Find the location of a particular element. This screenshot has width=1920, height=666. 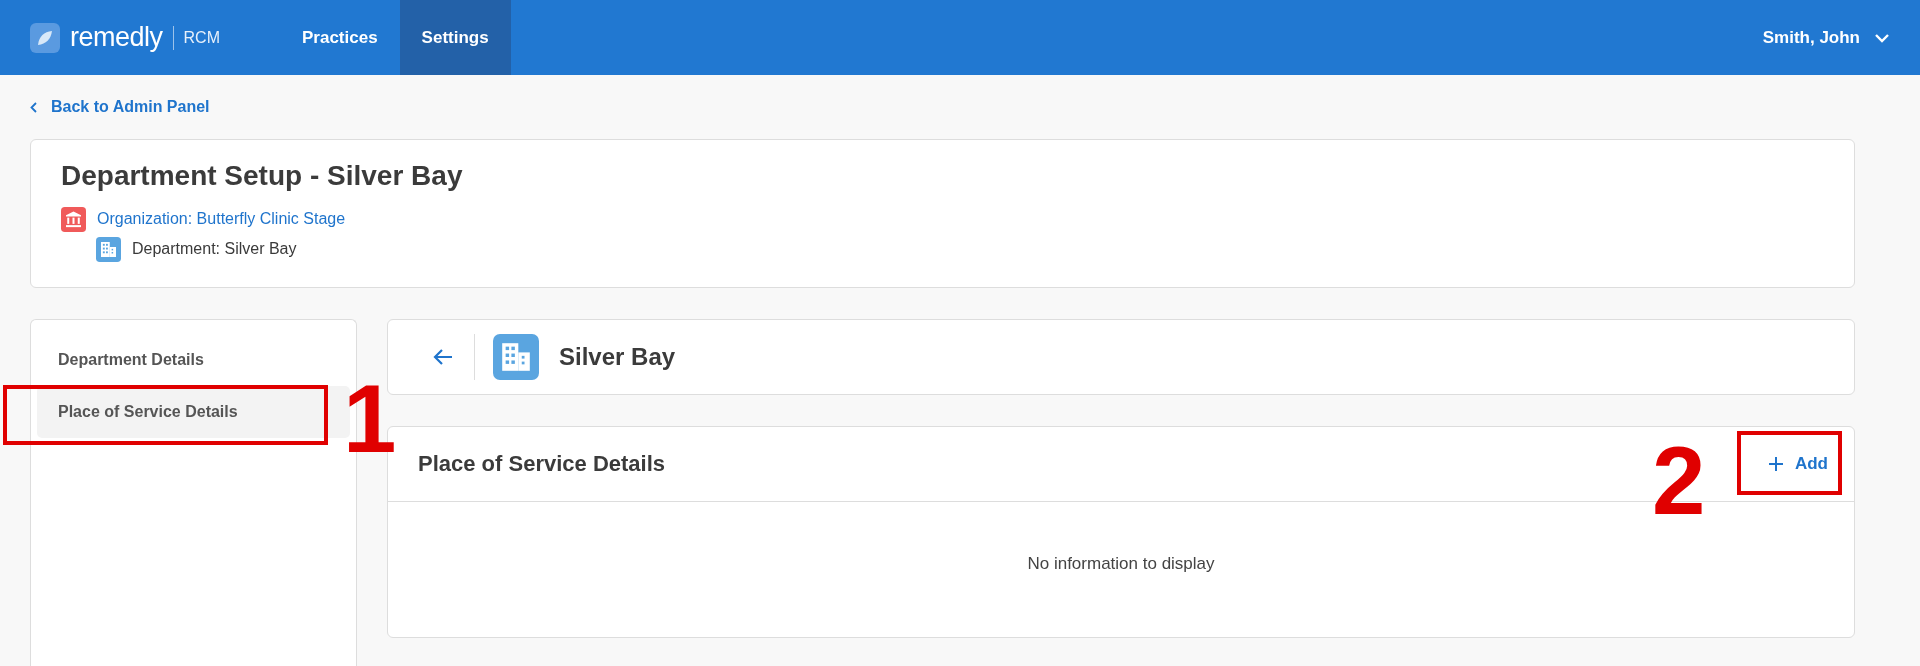

chevron-left-icon is located at coordinates (33, 107).